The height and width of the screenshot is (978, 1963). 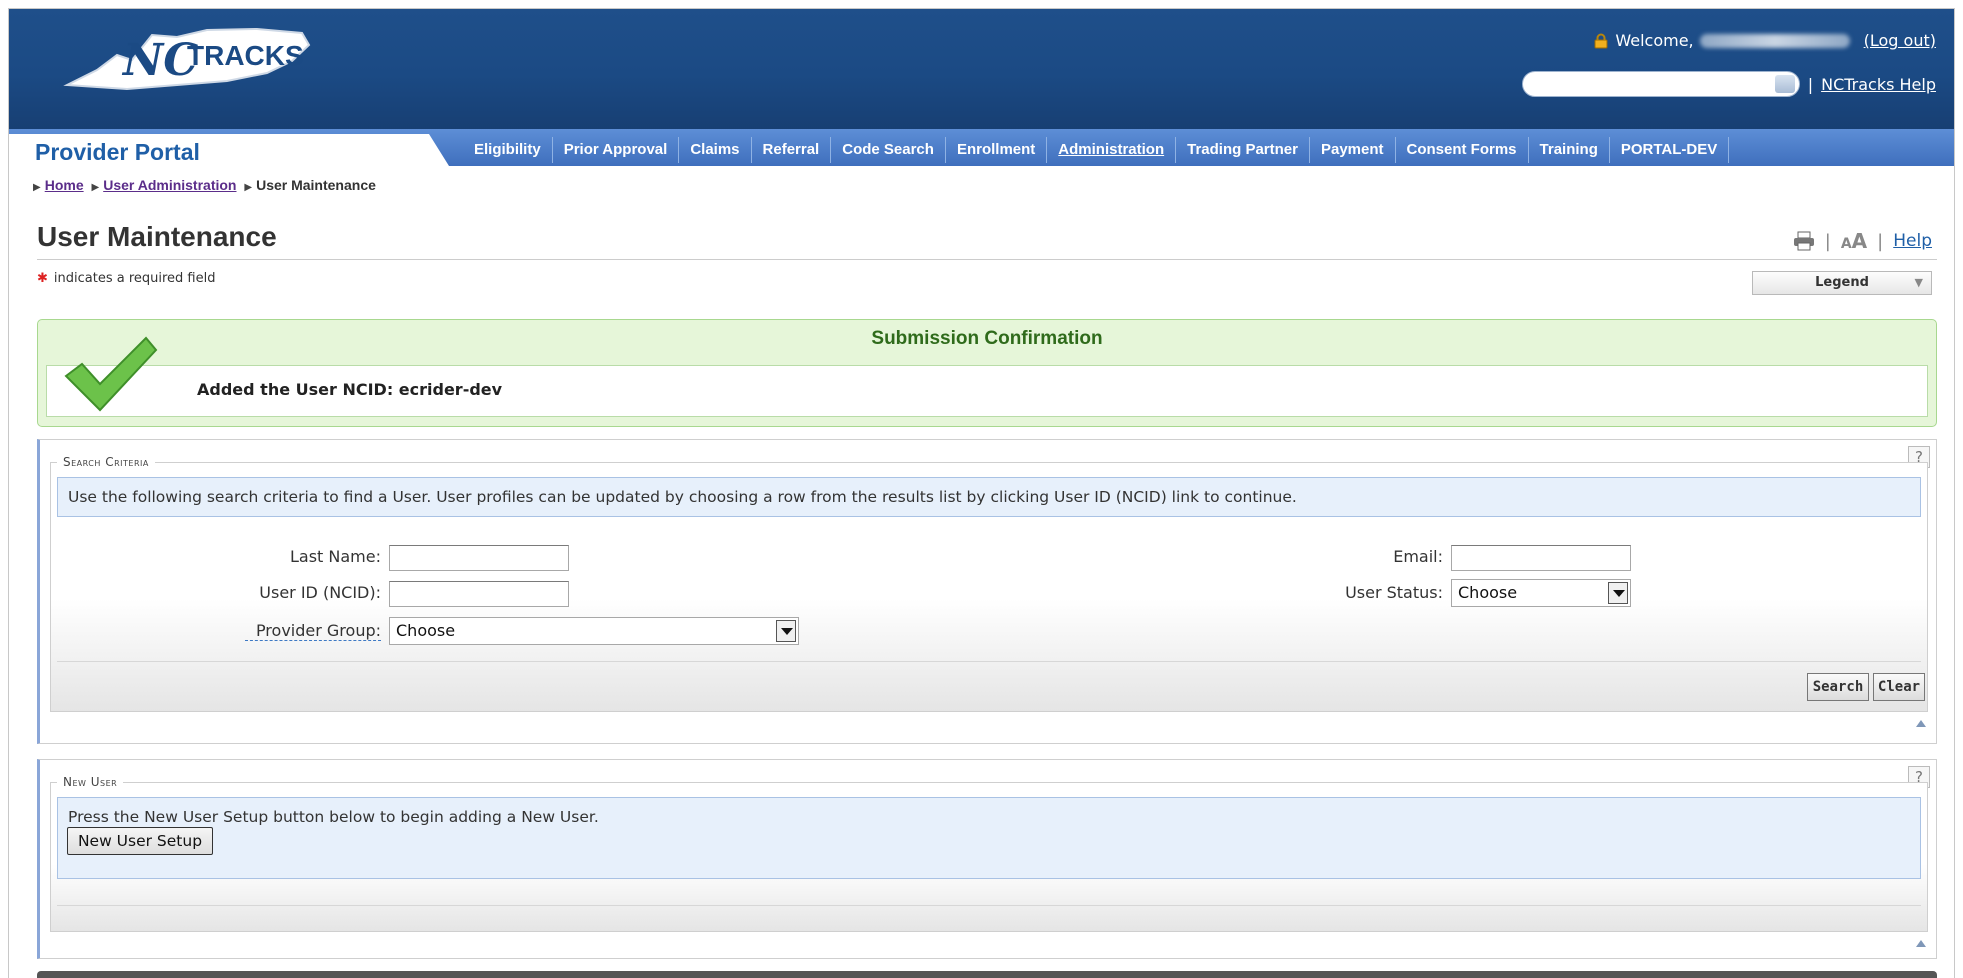 I want to click on nctracks-logo: NC TRACKS, so click(x=187, y=58).